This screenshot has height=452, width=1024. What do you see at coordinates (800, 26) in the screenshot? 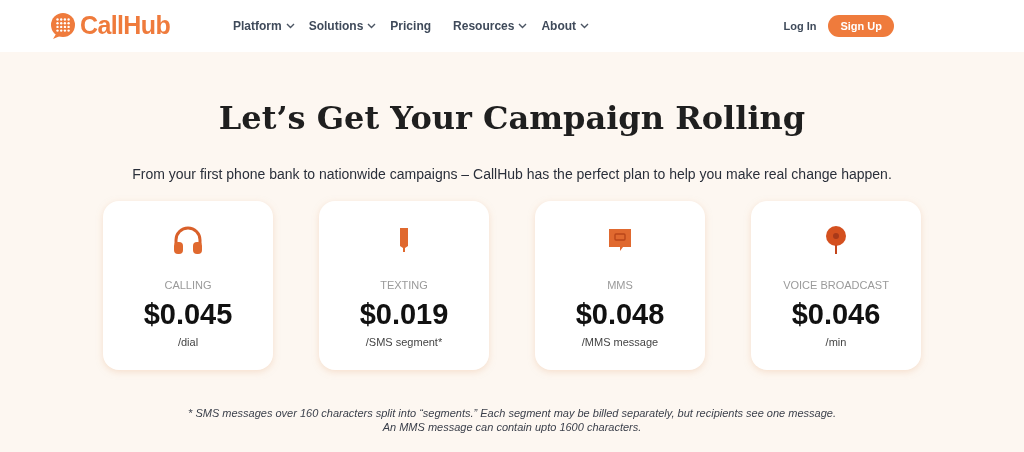
I see `login-link: Log In` at bounding box center [800, 26].